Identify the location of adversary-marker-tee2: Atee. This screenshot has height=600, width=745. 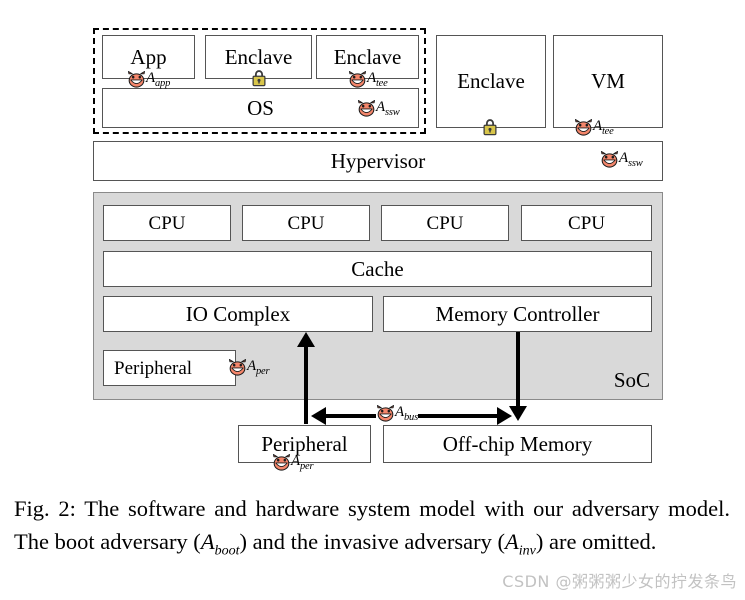
(594, 127).